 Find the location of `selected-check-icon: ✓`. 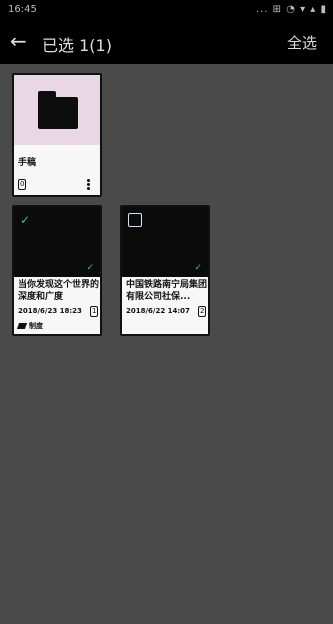

selected-check-icon: ✓ is located at coordinates (25, 220).